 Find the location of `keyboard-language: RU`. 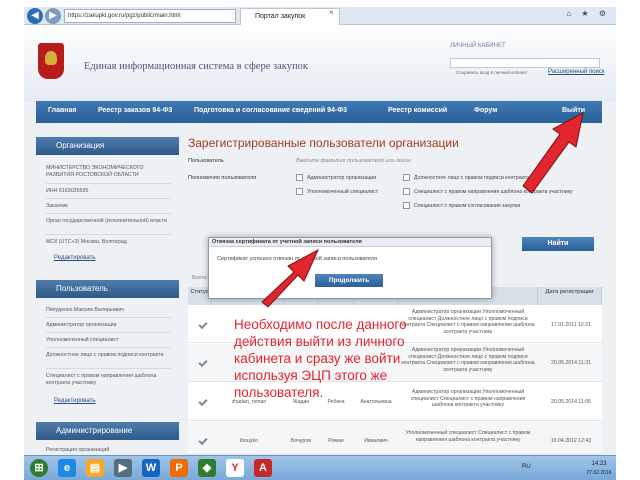

keyboard-language: RU is located at coordinates (526, 467).